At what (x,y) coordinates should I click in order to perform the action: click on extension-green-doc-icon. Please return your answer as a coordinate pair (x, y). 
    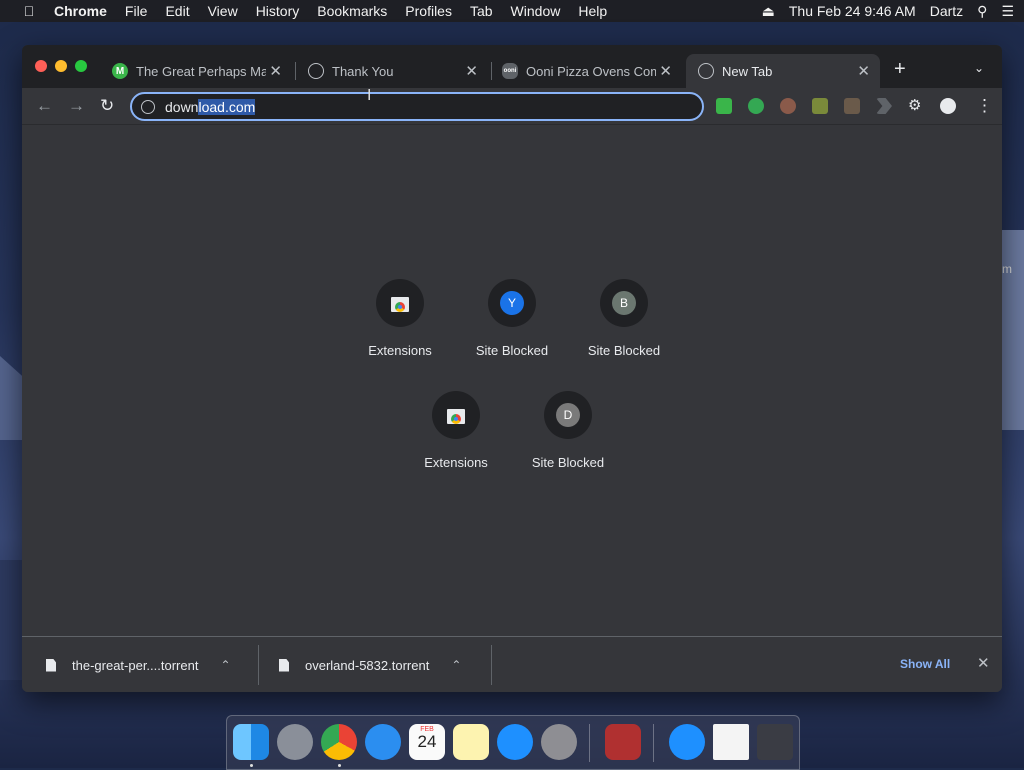
    Looking at the image, I should click on (724, 106).